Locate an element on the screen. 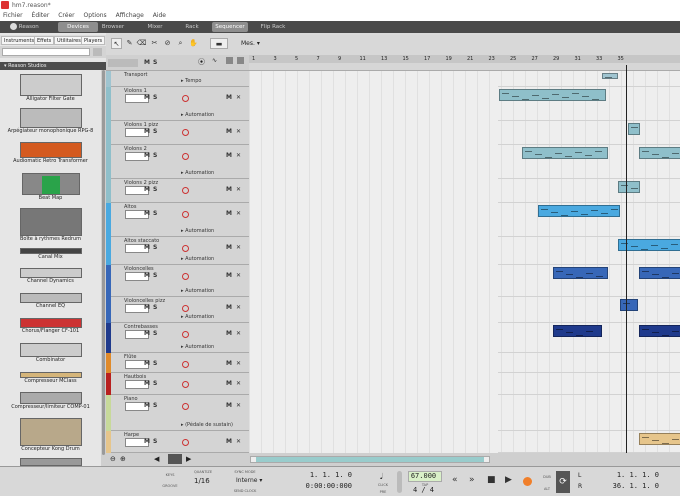  eraser-tool-icon: ⌫ is located at coordinates (141, 43).